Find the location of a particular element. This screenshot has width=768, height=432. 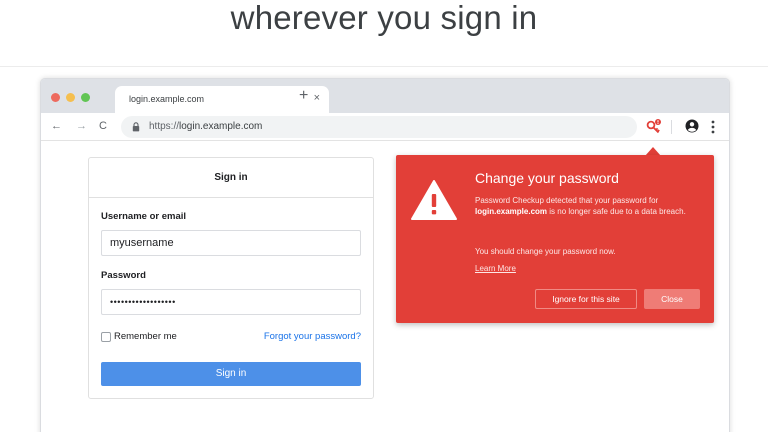

username-input: myusername is located at coordinates (231, 243).